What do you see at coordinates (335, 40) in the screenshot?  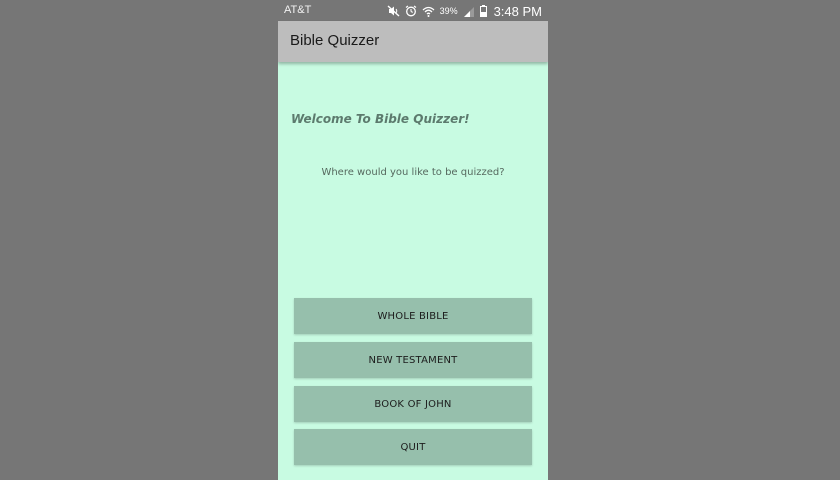 I see `app-title: Bible Quizzer` at bounding box center [335, 40].